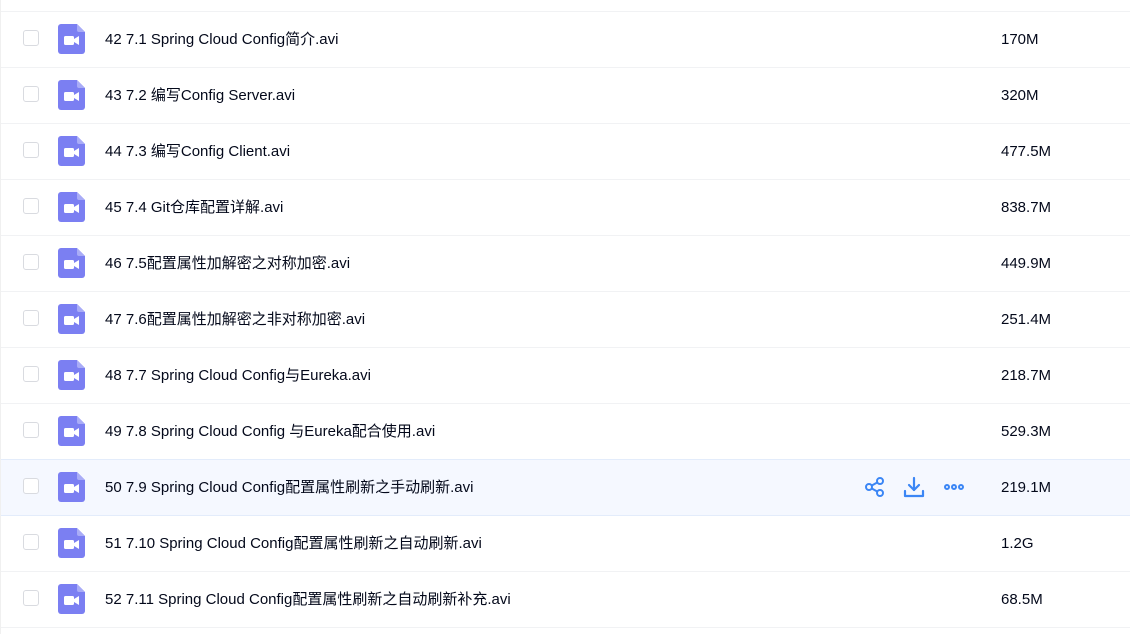  Describe the element at coordinates (565, 264) in the screenshot. I see `file-row: 46 7.5配置属性加解密之对称加密.avi 449.9M` at that location.